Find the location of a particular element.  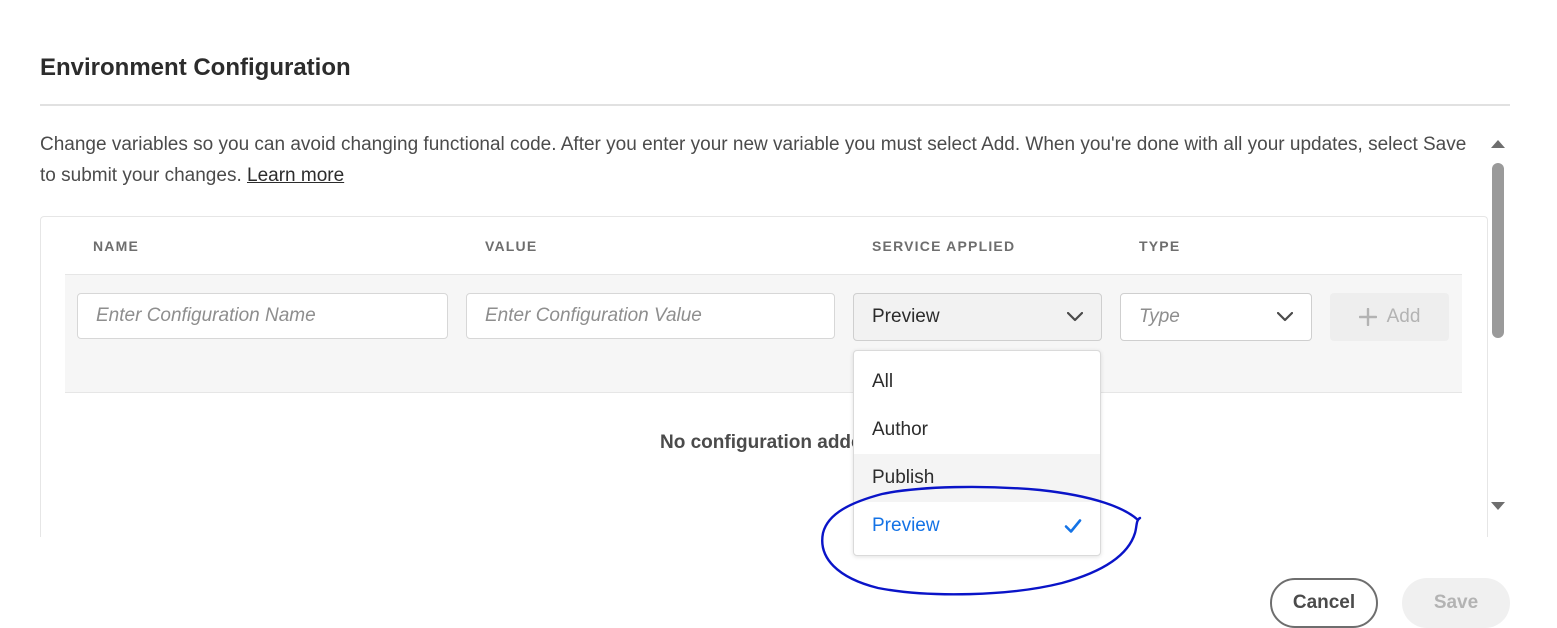

scrollbar-thumb is located at coordinates (1498, 250).